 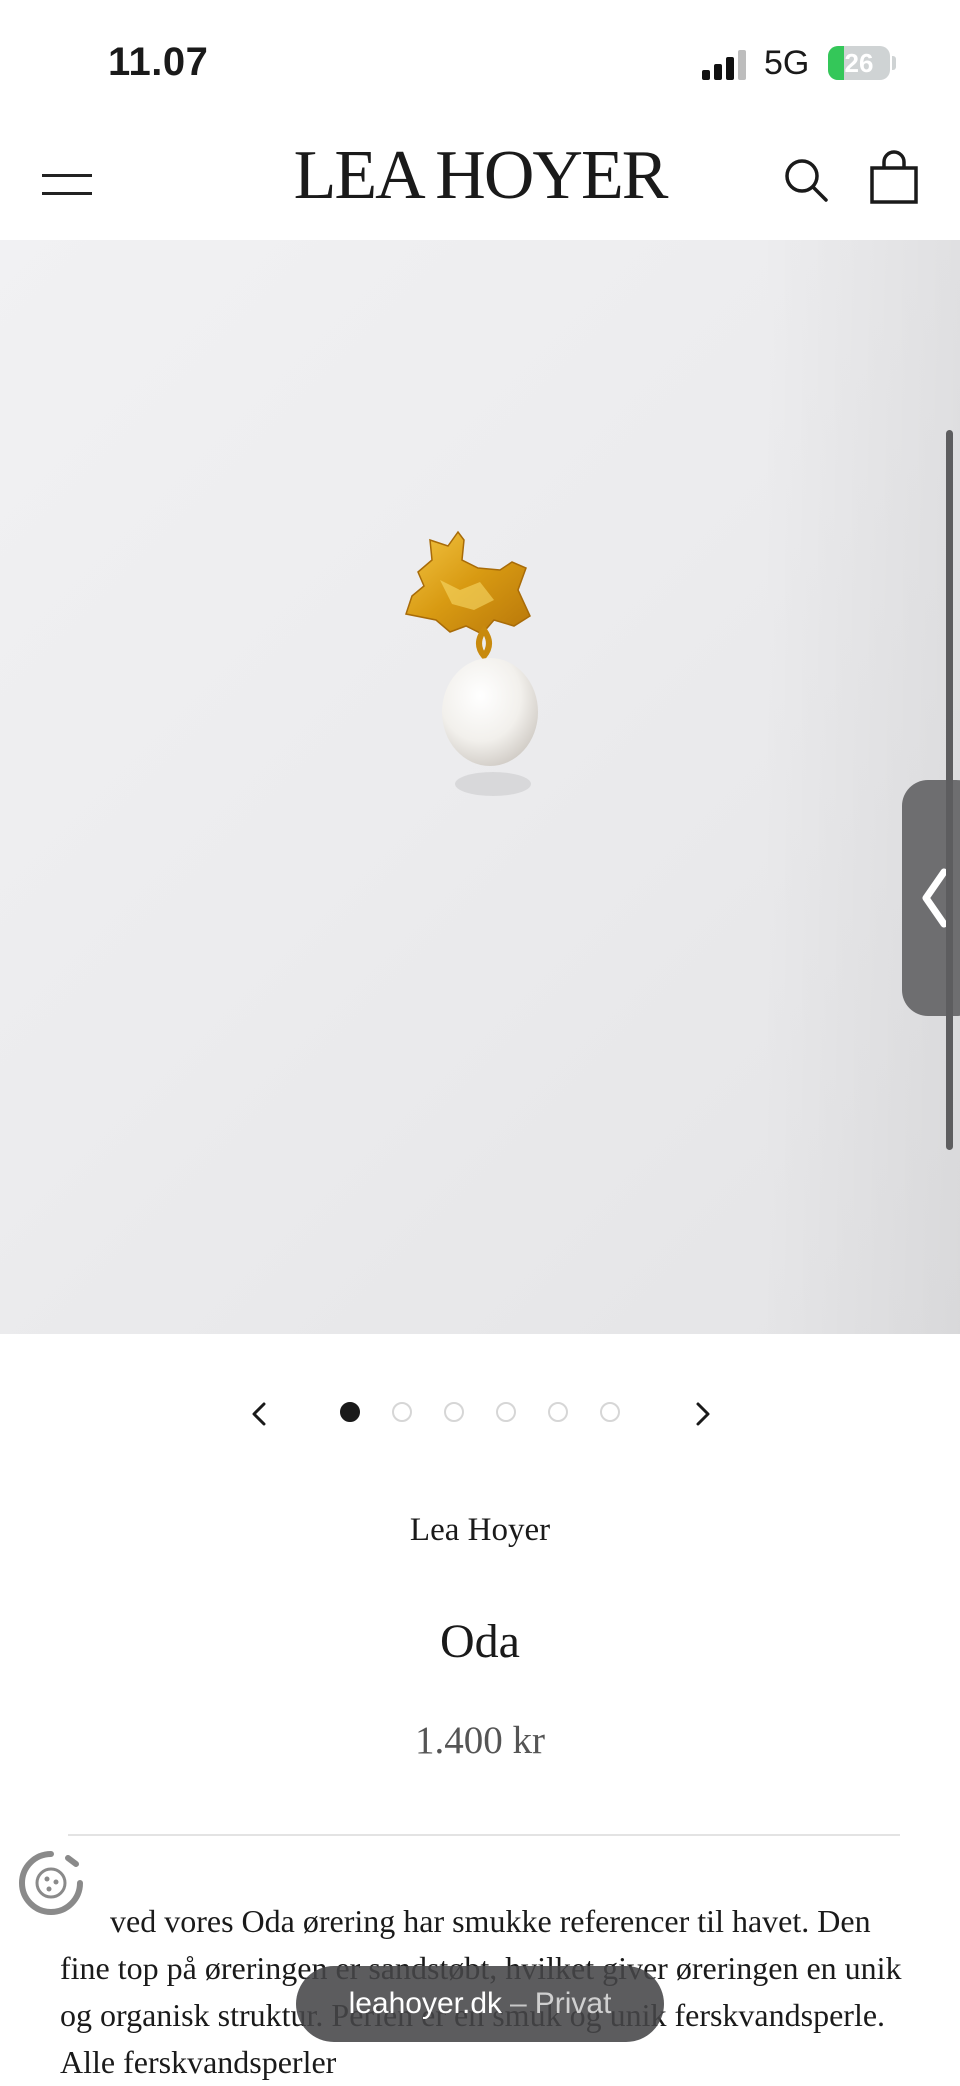 What do you see at coordinates (51, 1883) in the screenshot?
I see `cookie-settings-icon` at bounding box center [51, 1883].